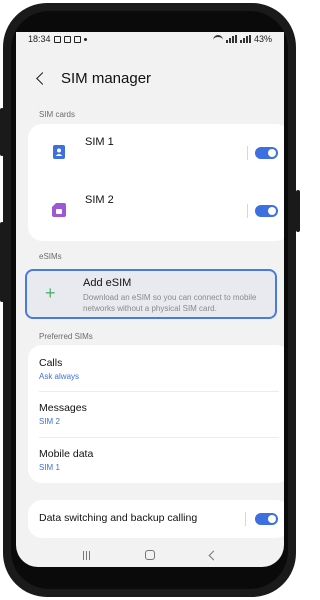 The width and height of the screenshot is (320, 600). What do you see at coordinates (66, 454) in the screenshot?
I see `mobile-data-title: Mobile data` at bounding box center [66, 454].